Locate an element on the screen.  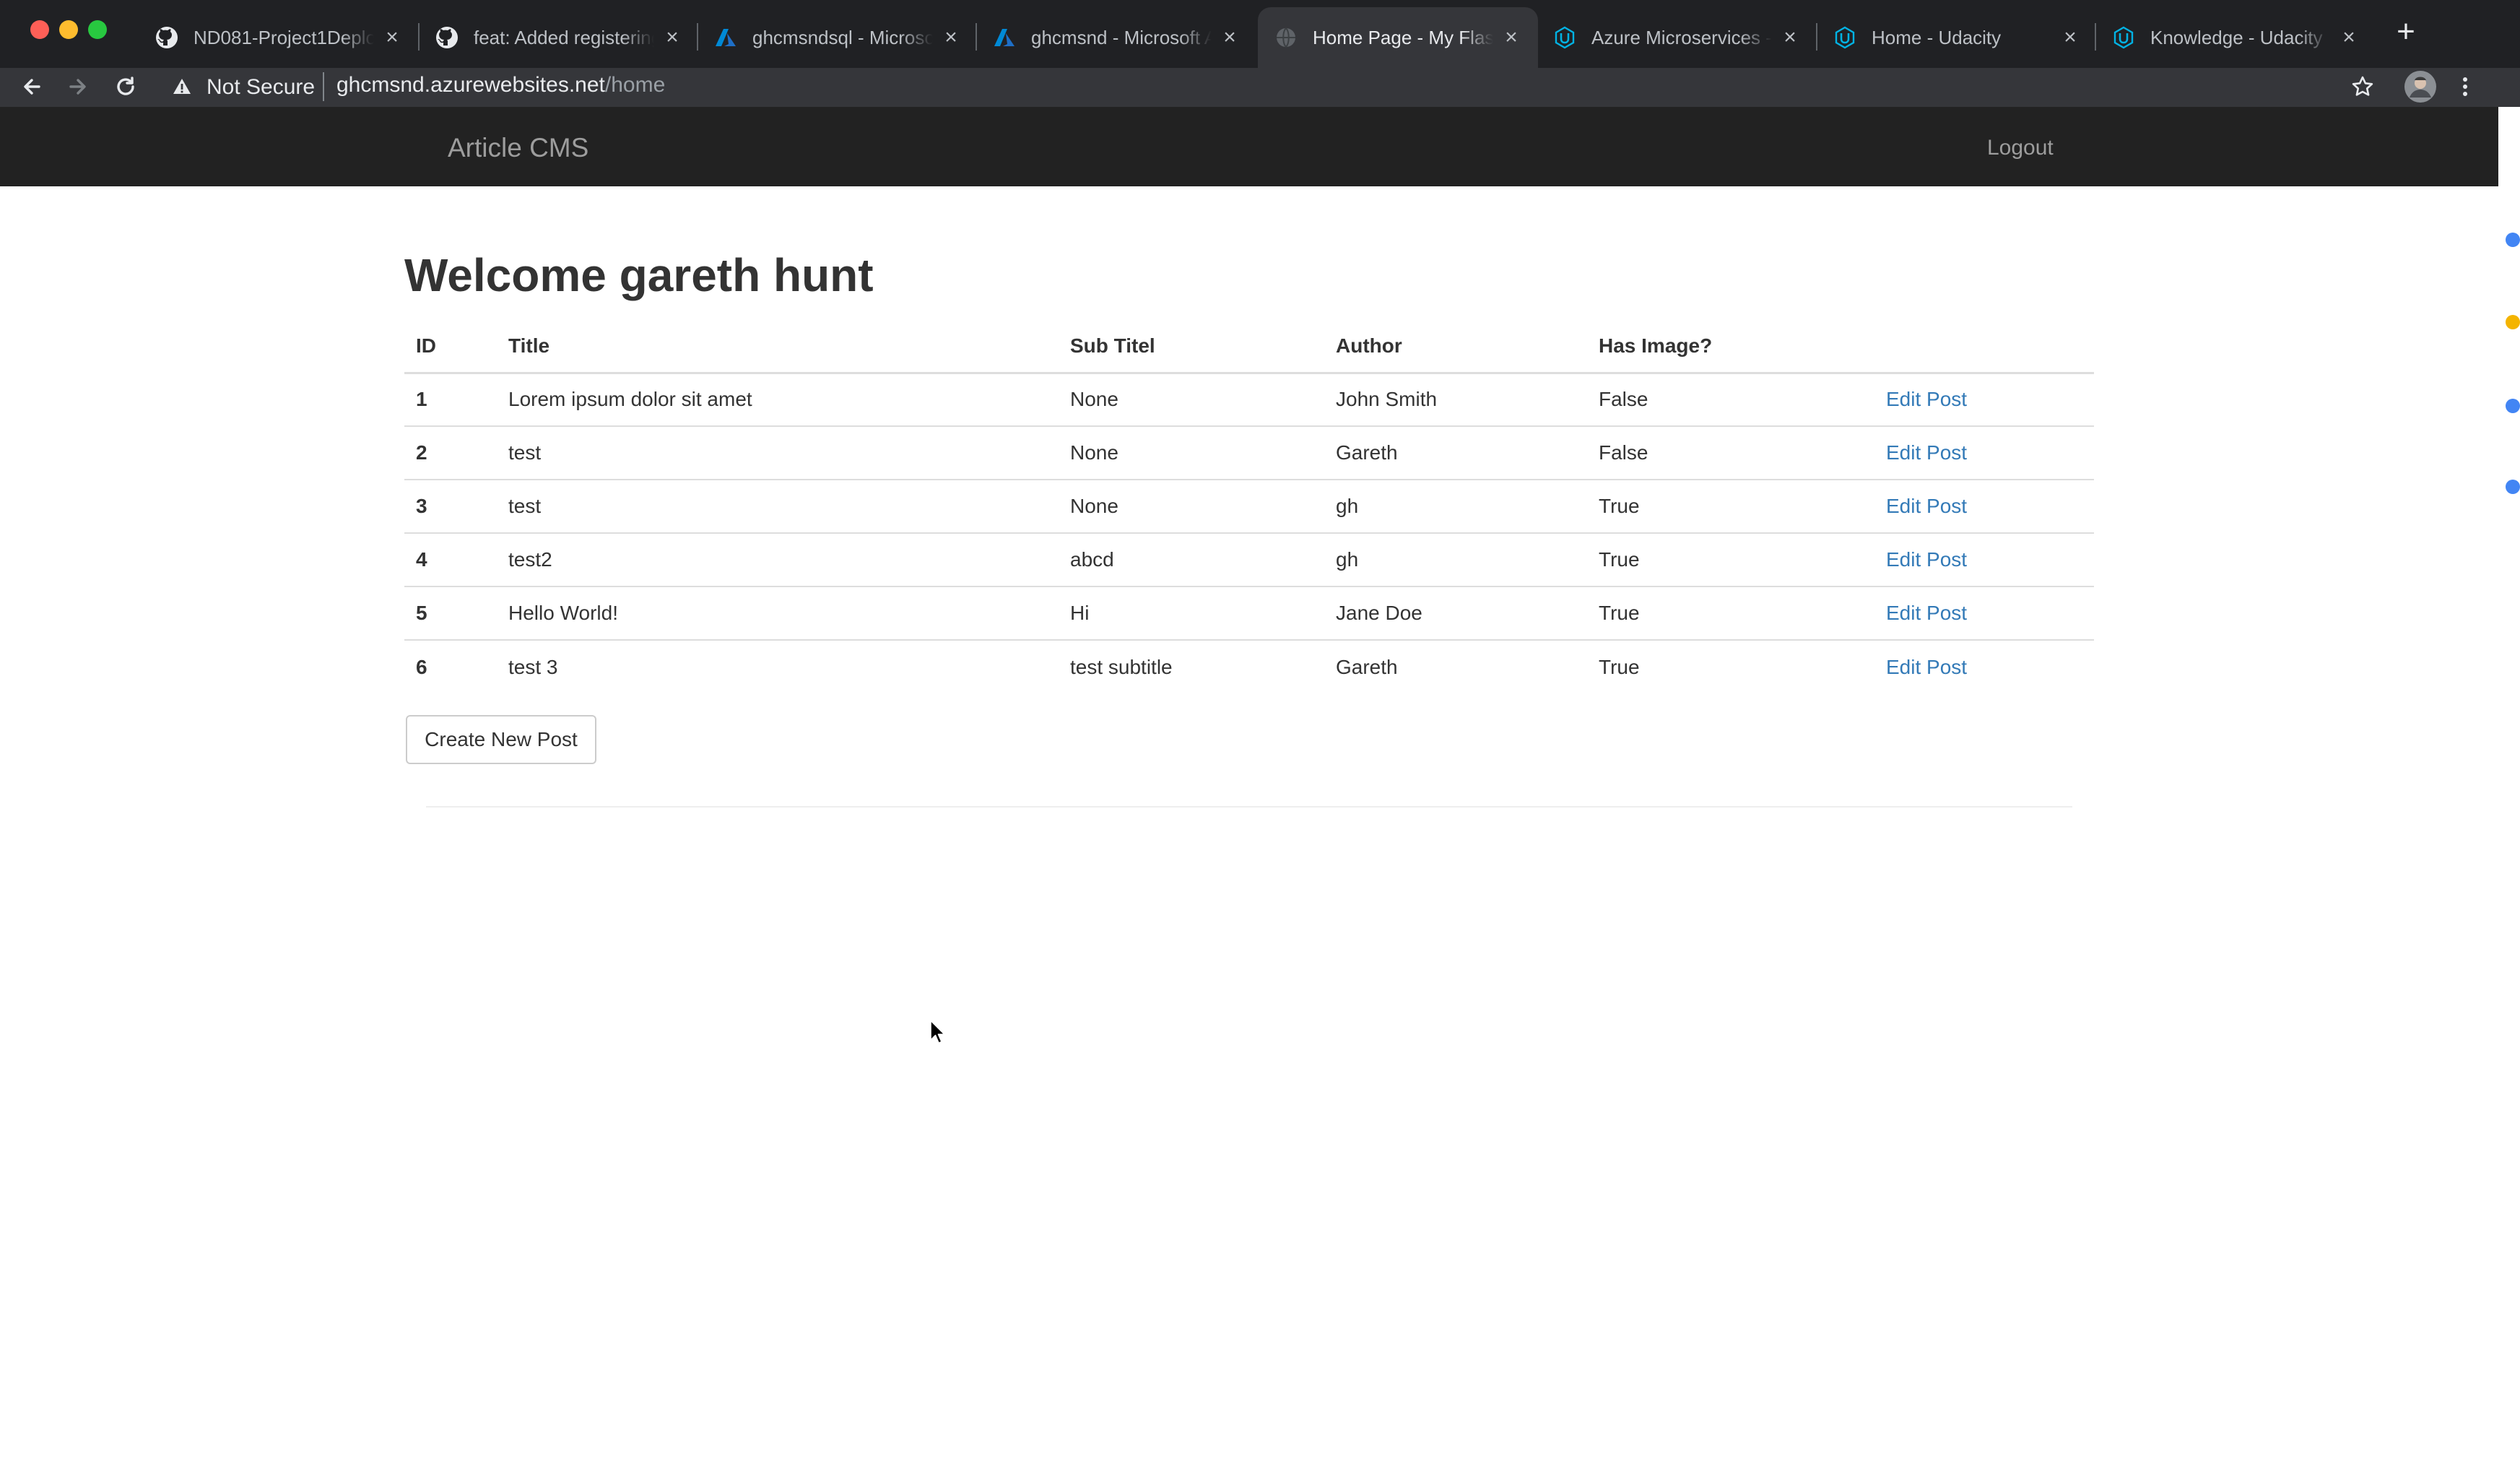
browser-tab: Azure Microservices - × is located at coordinates (1677, 37).